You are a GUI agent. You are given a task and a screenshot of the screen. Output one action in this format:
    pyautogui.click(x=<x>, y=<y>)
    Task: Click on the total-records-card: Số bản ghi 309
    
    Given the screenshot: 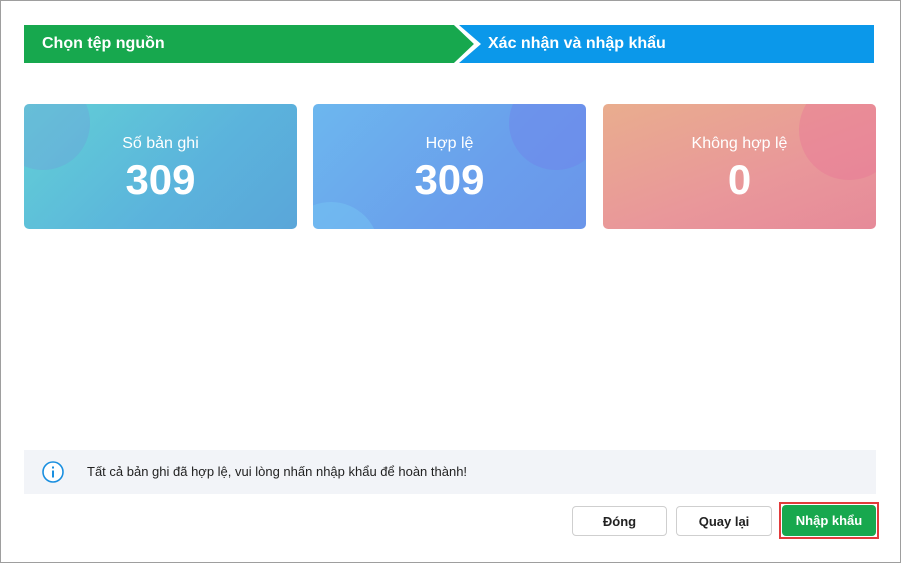 What is the action you would take?
    pyautogui.click(x=160, y=166)
    